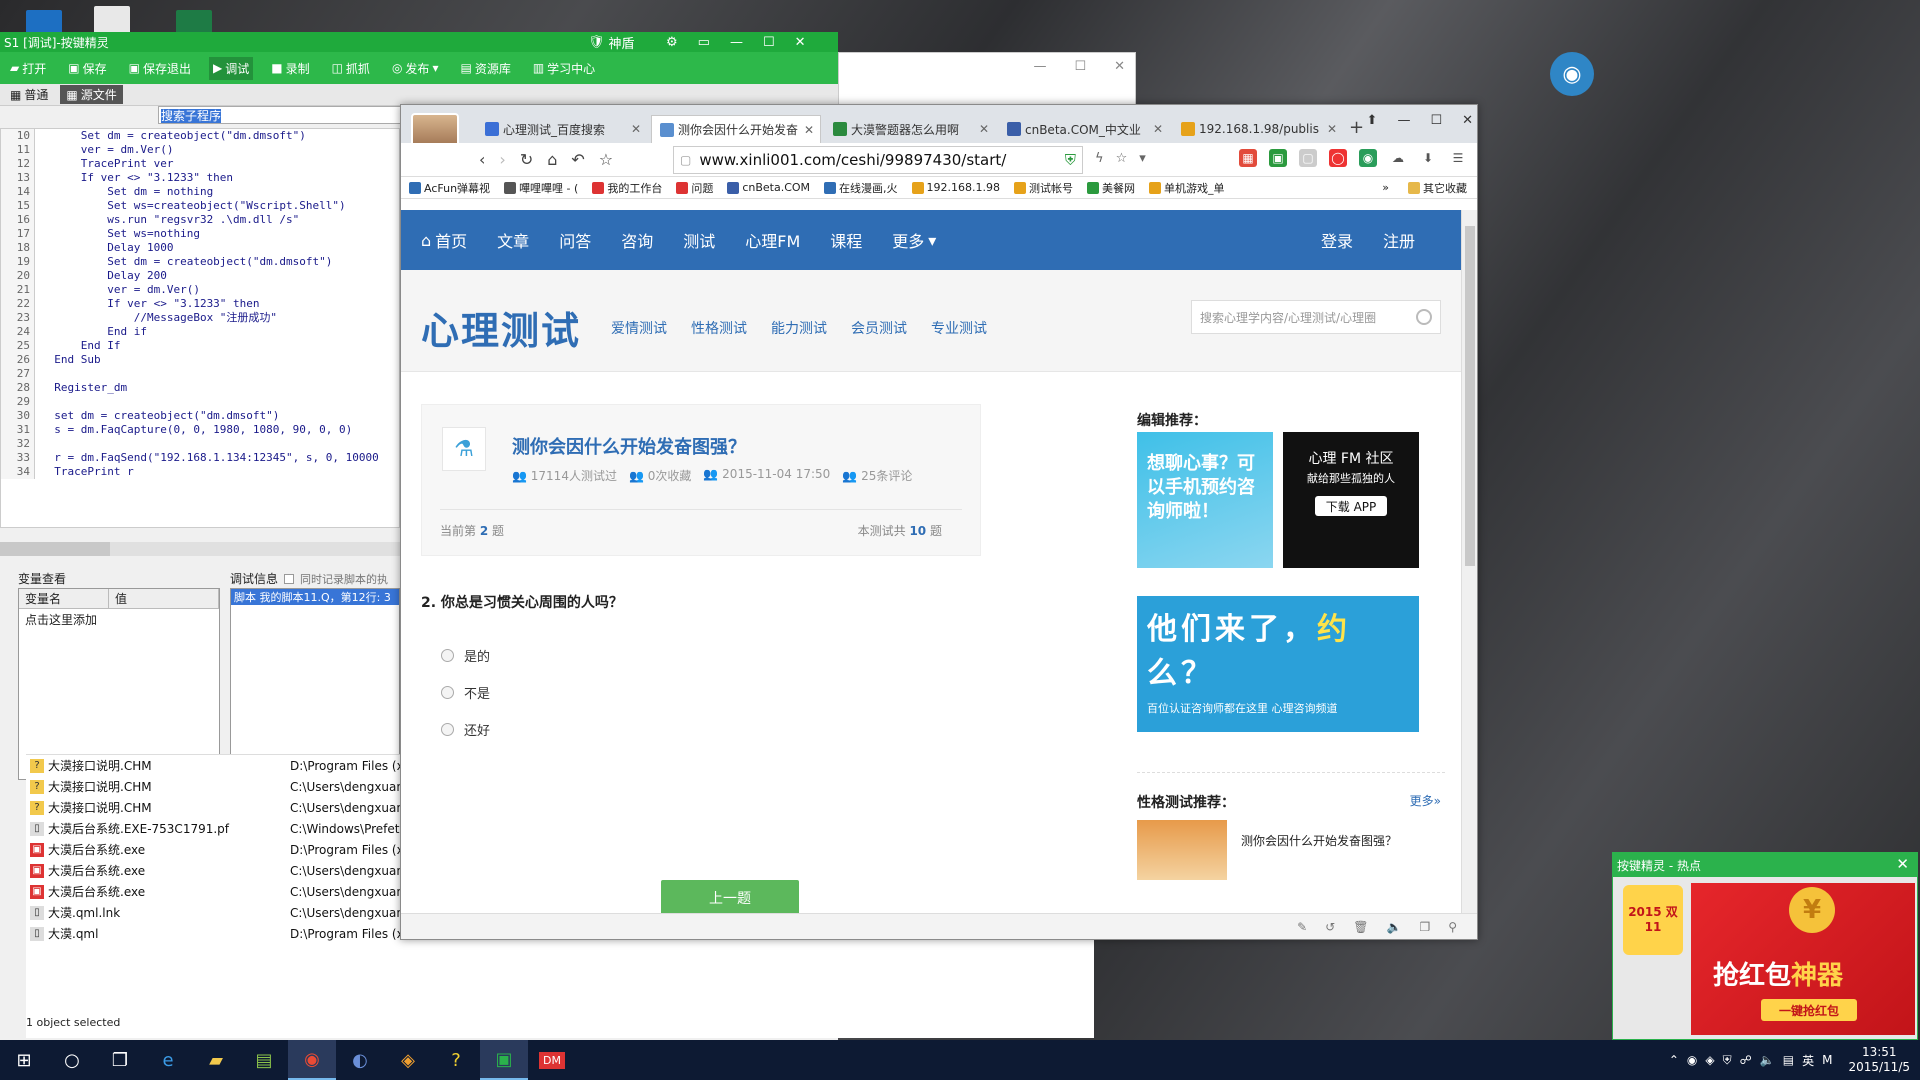 This screenshot has width=1920, height=1080. What do you see at coordinates (1302, 927) in the screenshot?
I see `pin-icon: ✎` at bounding box center [1302, 927].